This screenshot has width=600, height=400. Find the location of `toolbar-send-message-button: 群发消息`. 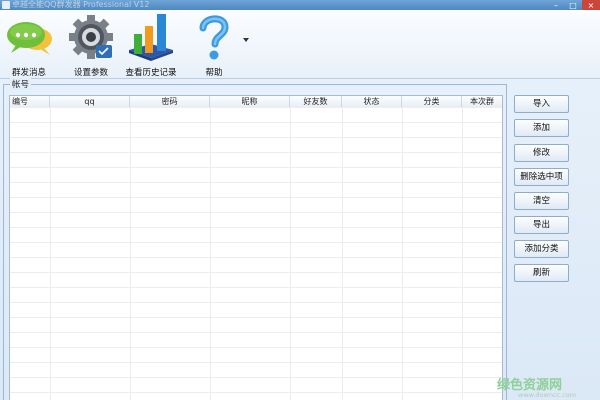

toolbar-send-message-button: 群发消息 is located at coordinates (29, 45).